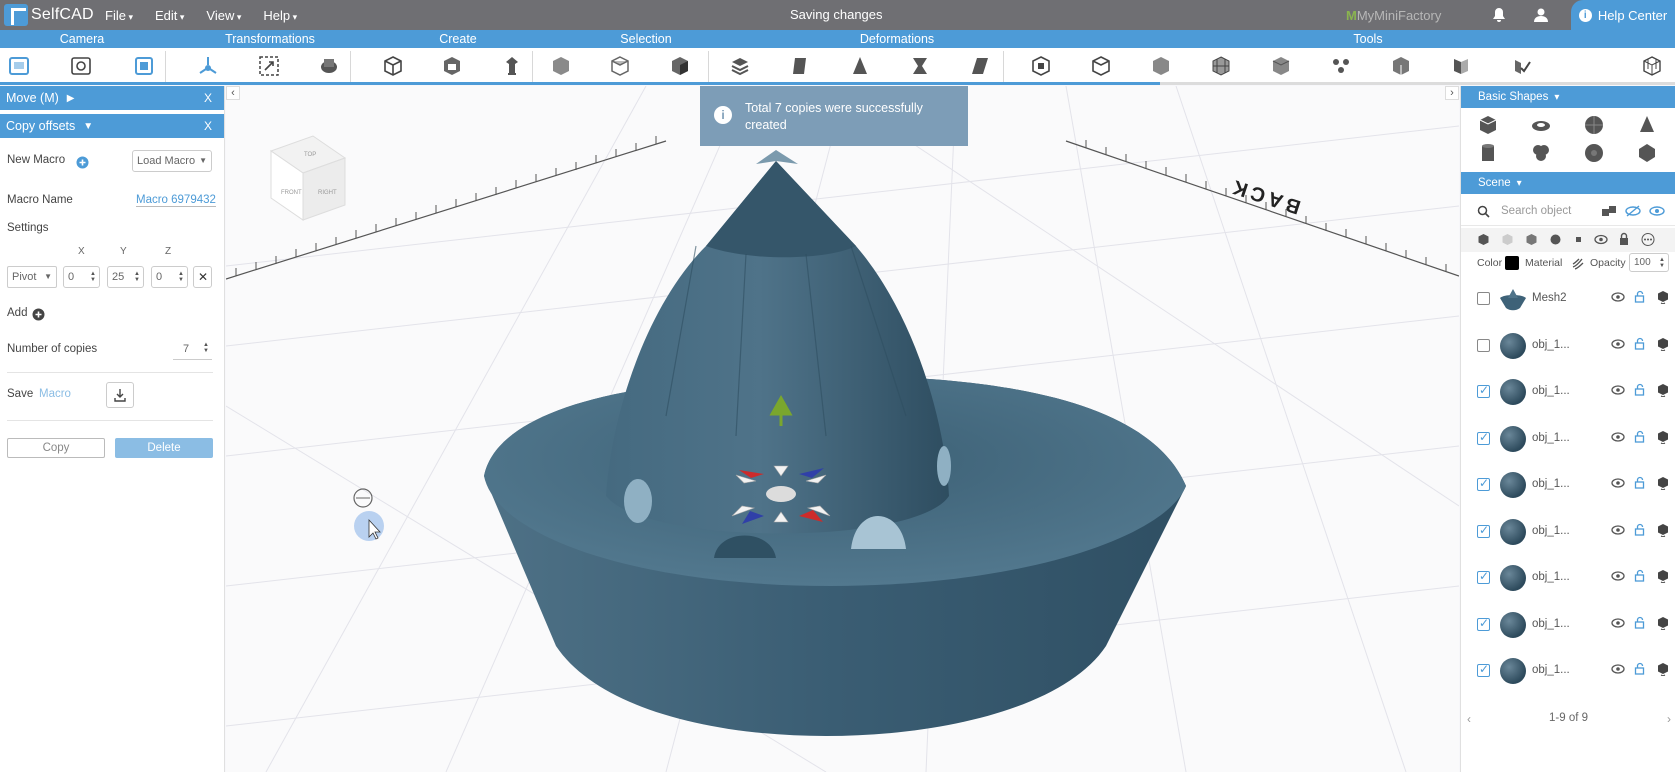  Describe the element at coordinates (120, 395) in the screenshot. I see `download-macro-button` at that location.